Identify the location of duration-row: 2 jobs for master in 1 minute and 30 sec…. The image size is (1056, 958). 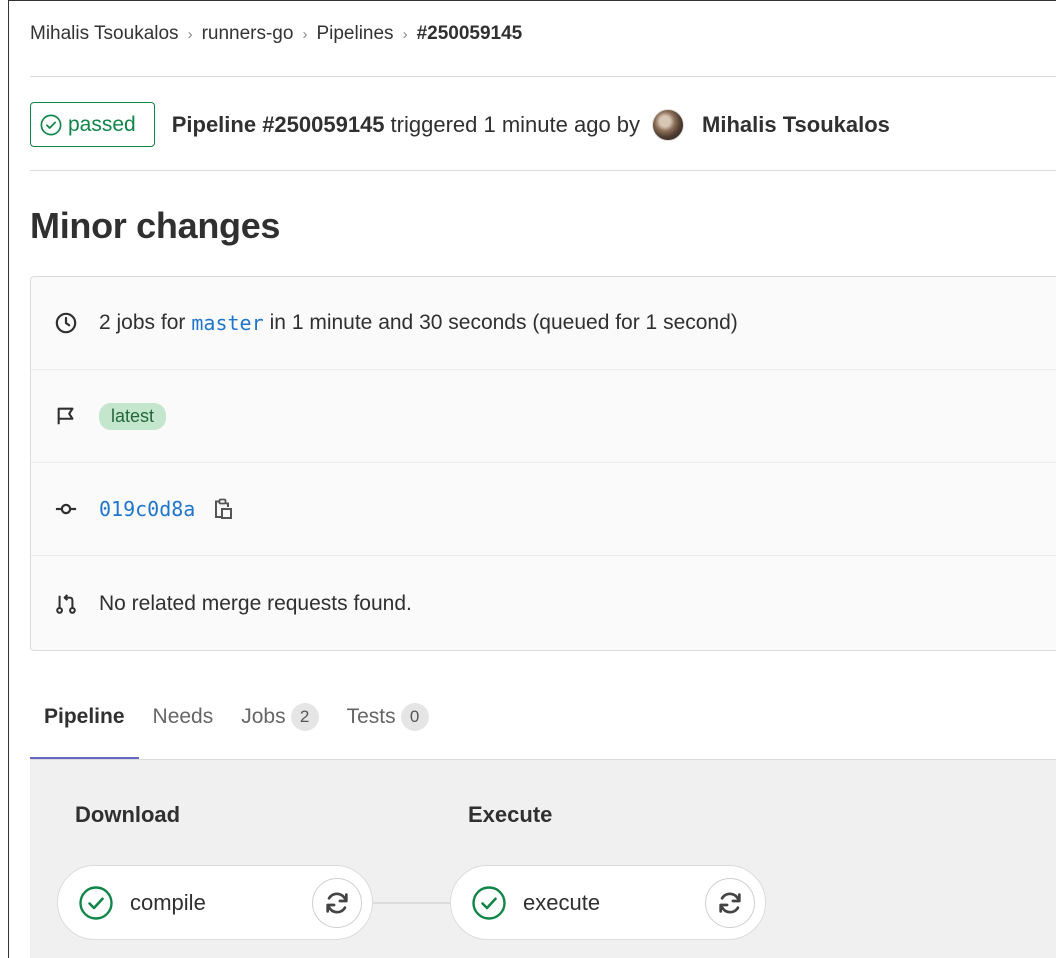
(543, 323).